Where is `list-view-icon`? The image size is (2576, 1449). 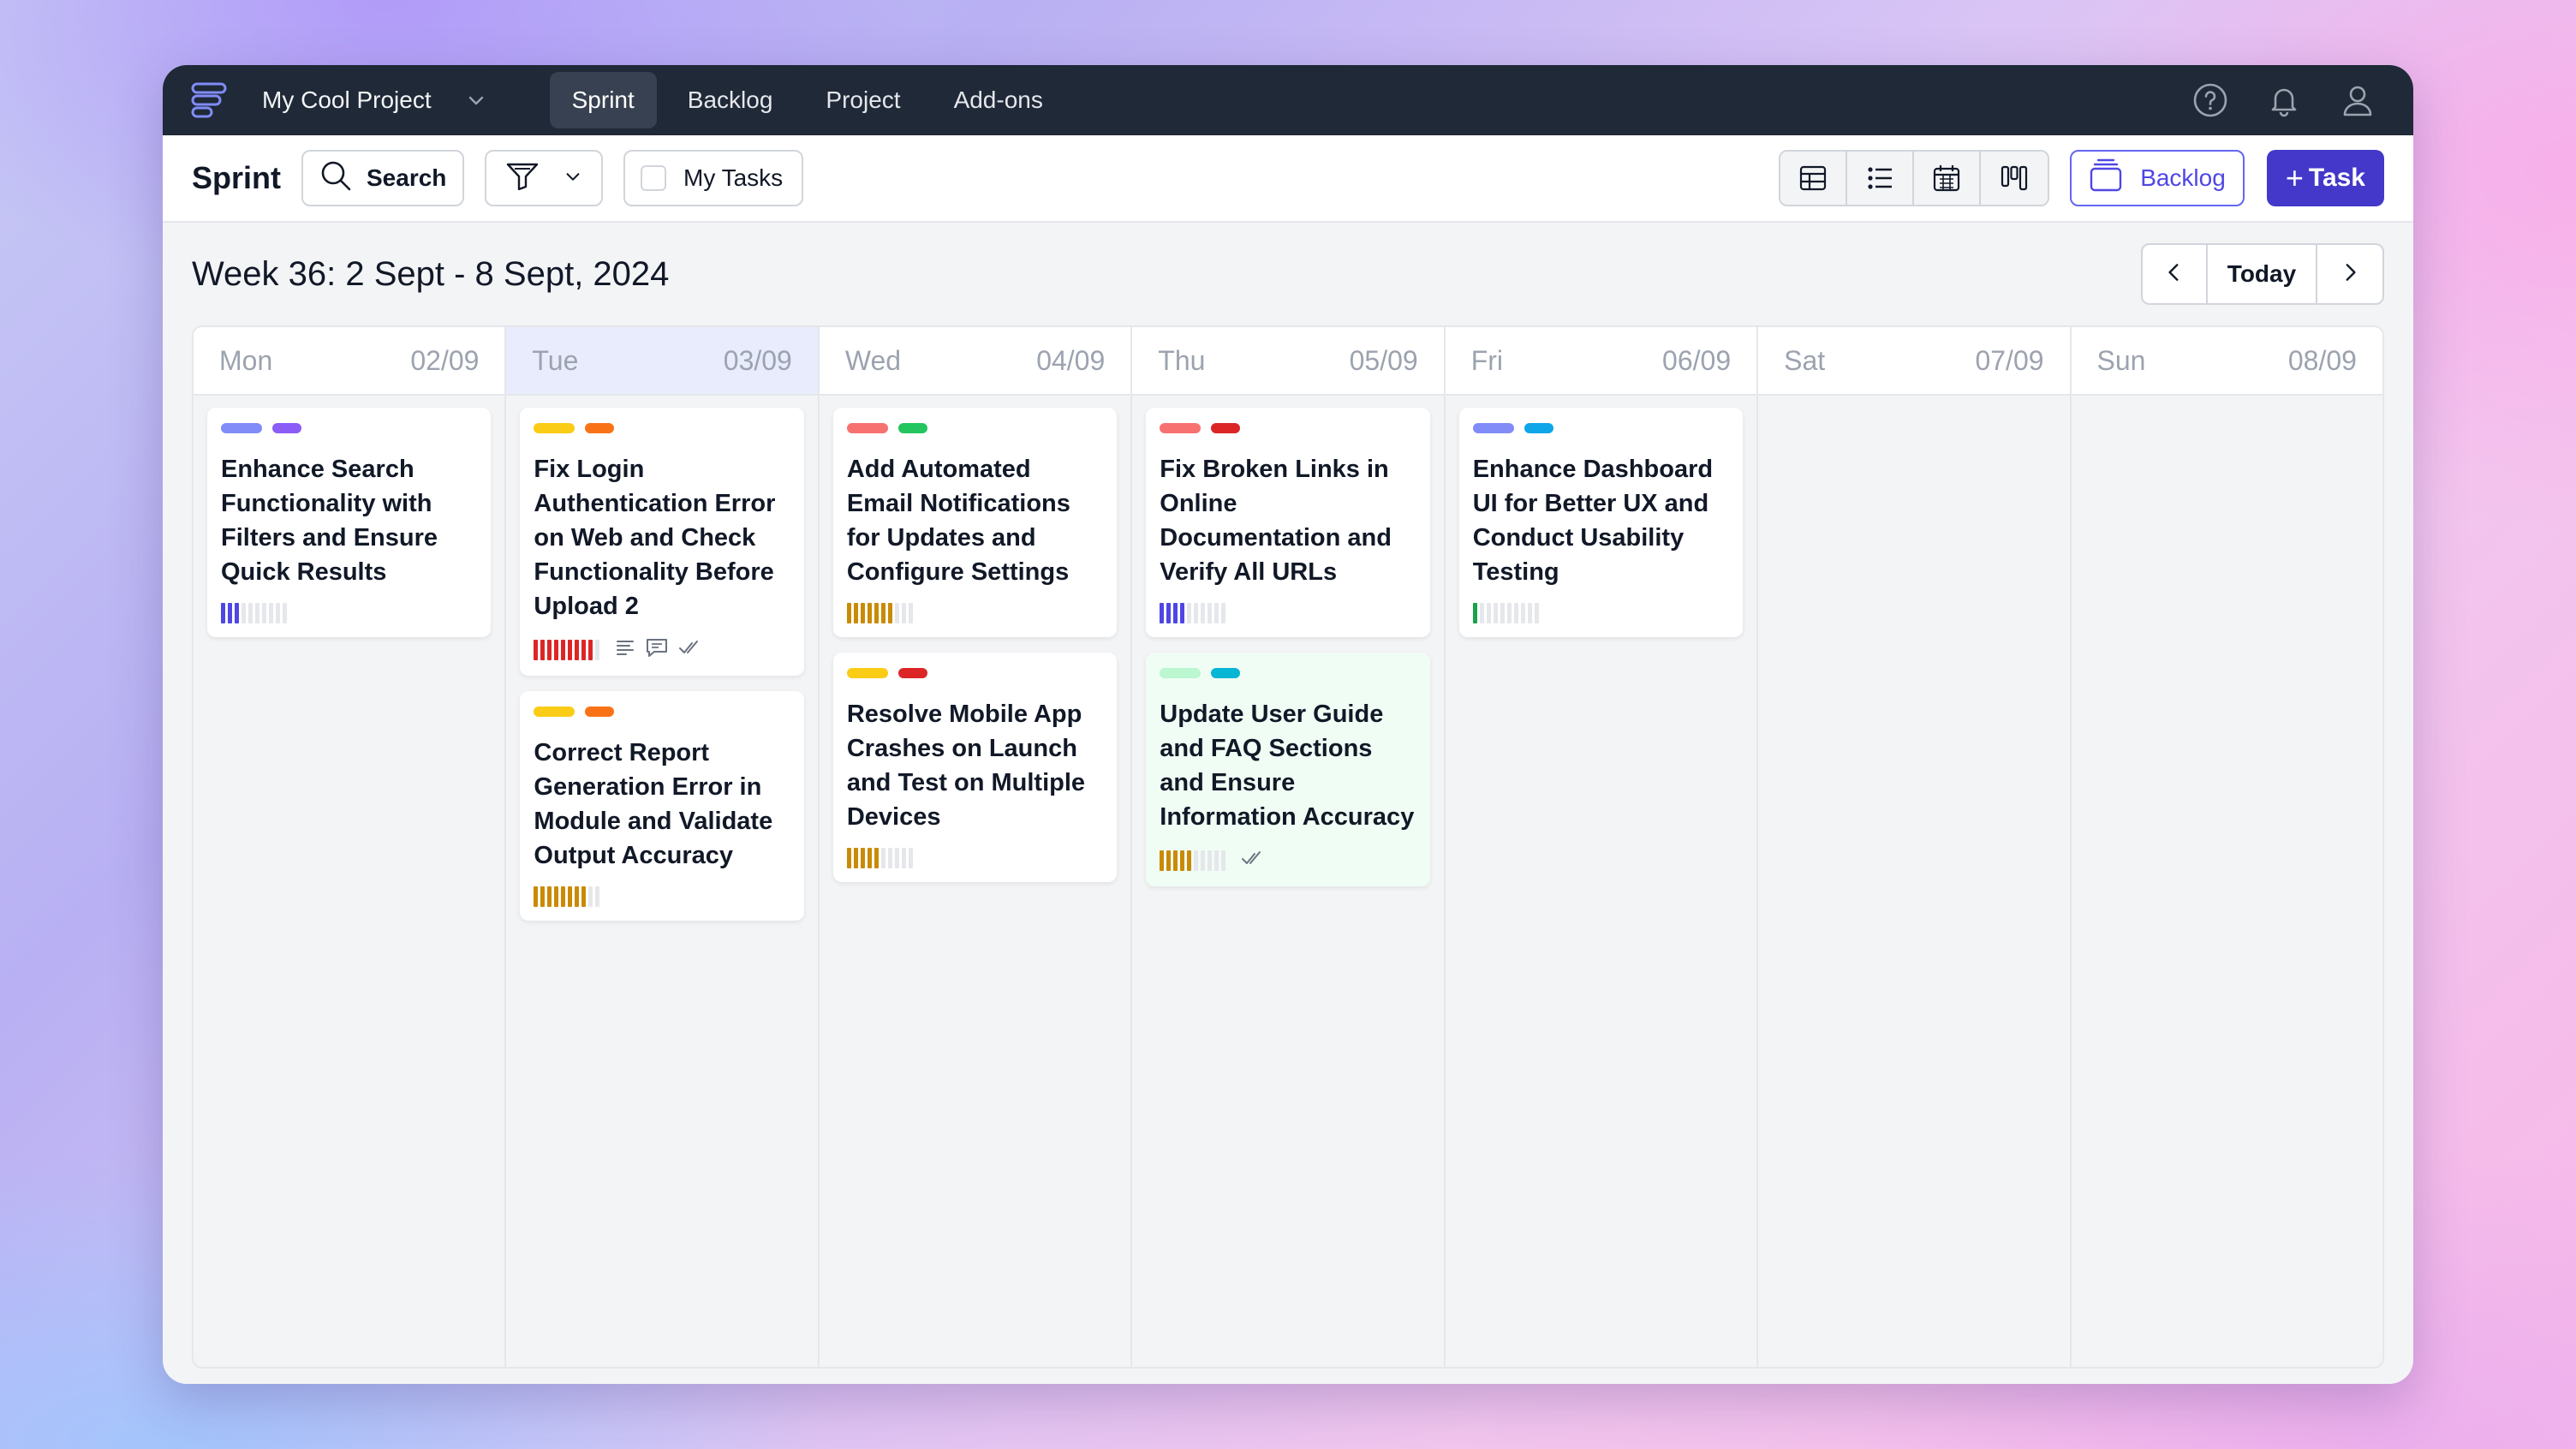 list-view-icon is located at coordinates (1881, 178).